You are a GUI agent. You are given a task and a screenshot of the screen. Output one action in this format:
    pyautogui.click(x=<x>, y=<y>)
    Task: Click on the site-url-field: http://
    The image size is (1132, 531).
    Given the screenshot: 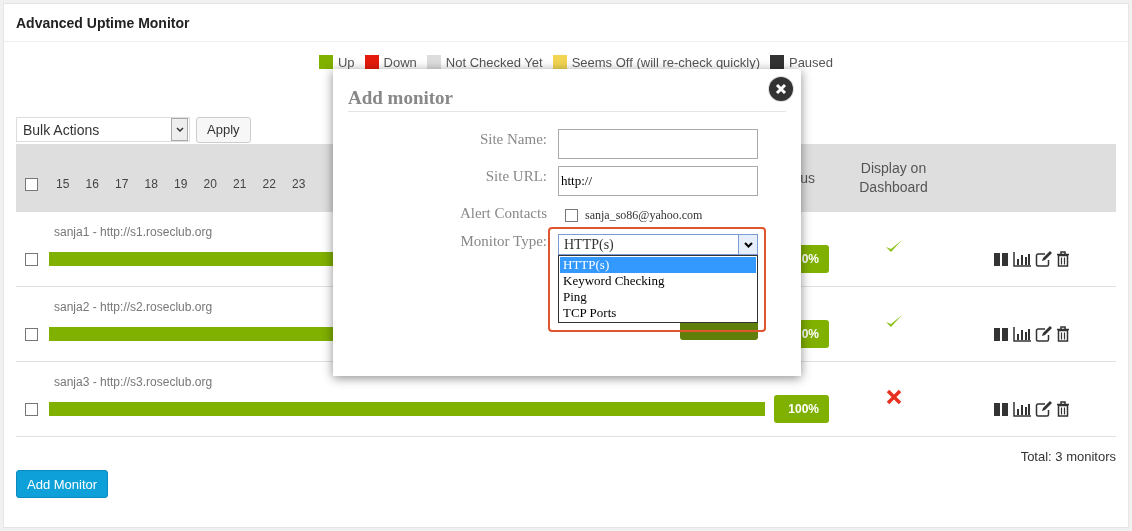 What is the action you would take?
    pyautogui.click(x=658, y=181)
    